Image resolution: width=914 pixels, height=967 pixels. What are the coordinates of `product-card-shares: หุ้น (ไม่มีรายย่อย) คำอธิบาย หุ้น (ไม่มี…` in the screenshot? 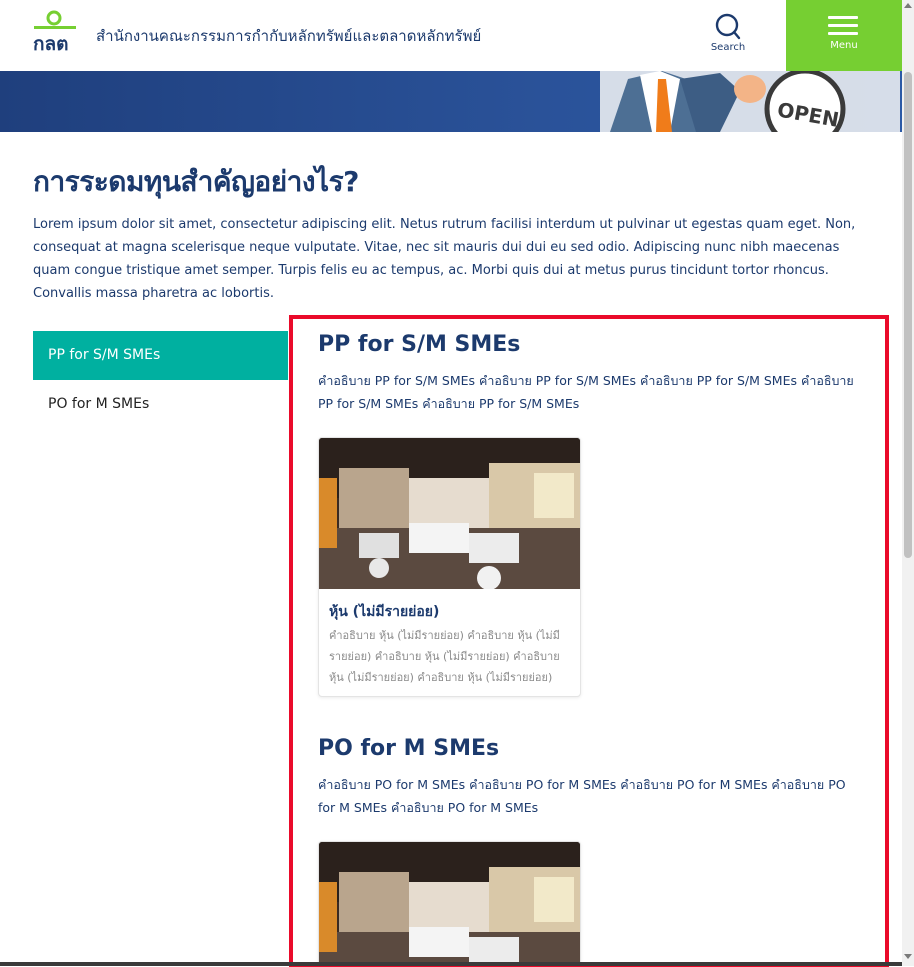 It's located at (449, 567).